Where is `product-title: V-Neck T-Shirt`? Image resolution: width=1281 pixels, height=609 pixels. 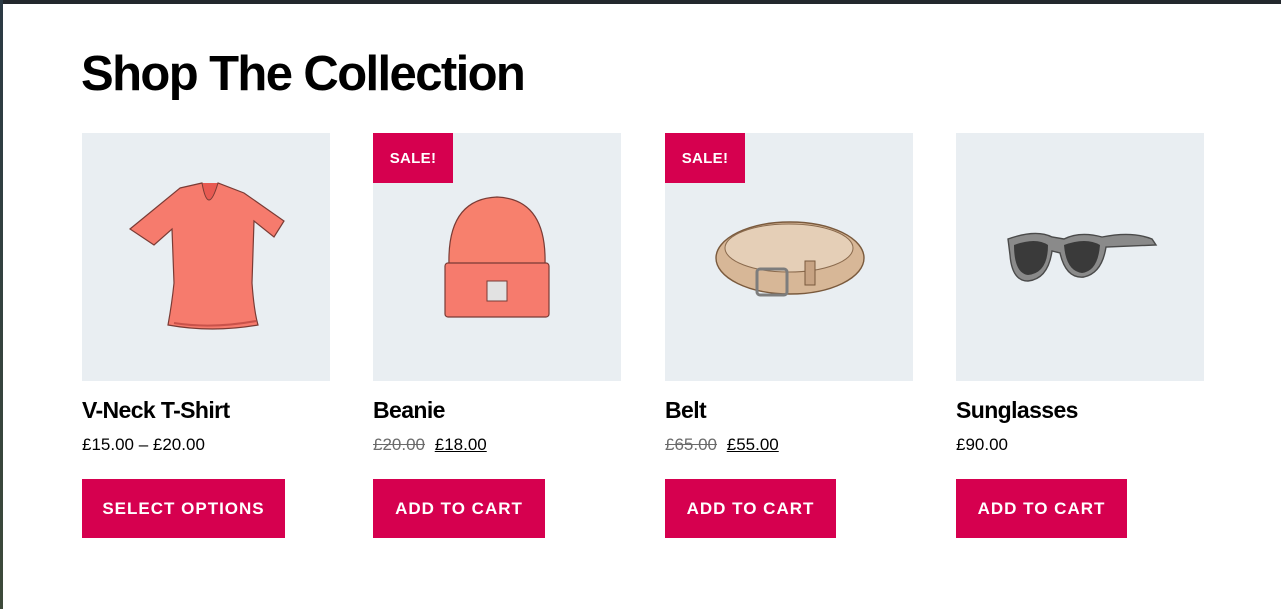 product-title: V-Neck T-Shirt is located at coordinates (156, 410).